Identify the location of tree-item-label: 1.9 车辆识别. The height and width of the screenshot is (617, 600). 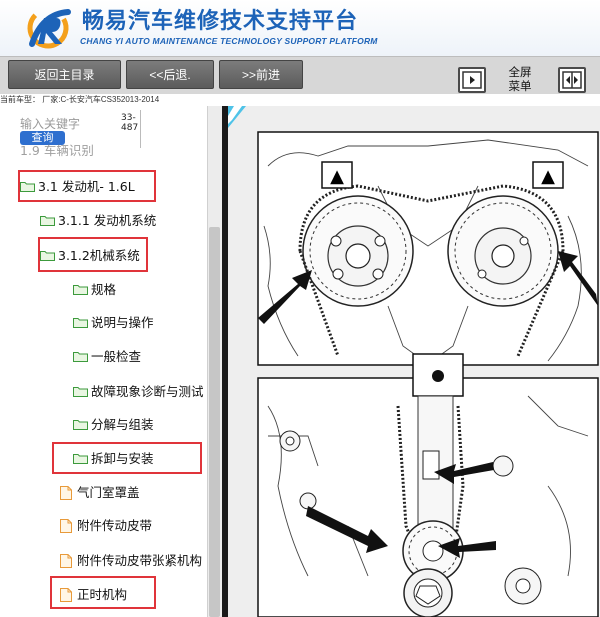
(57, 150).